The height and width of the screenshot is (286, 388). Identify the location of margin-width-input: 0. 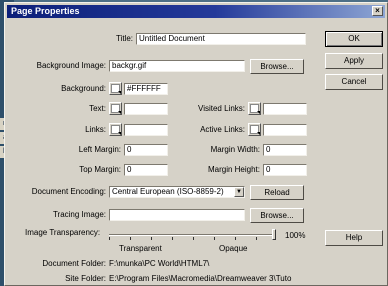
(285, 150).